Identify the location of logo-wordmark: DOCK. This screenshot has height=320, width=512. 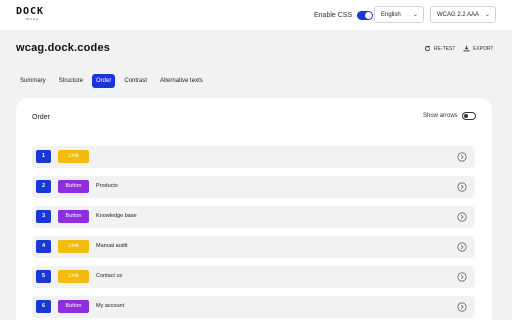
(30, 11).